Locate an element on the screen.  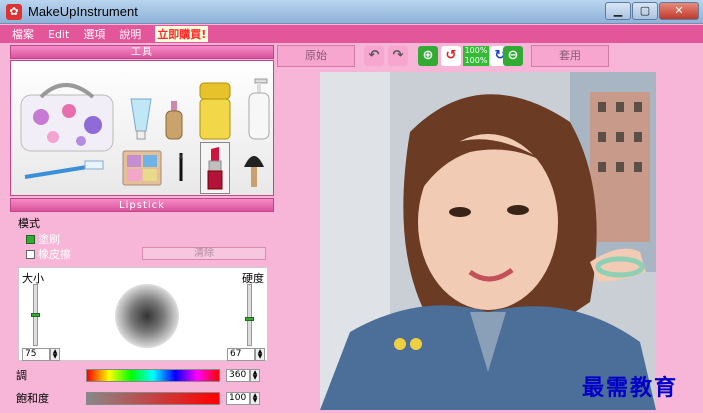
foundation-tube-tool is located at coordinates (141, 119).